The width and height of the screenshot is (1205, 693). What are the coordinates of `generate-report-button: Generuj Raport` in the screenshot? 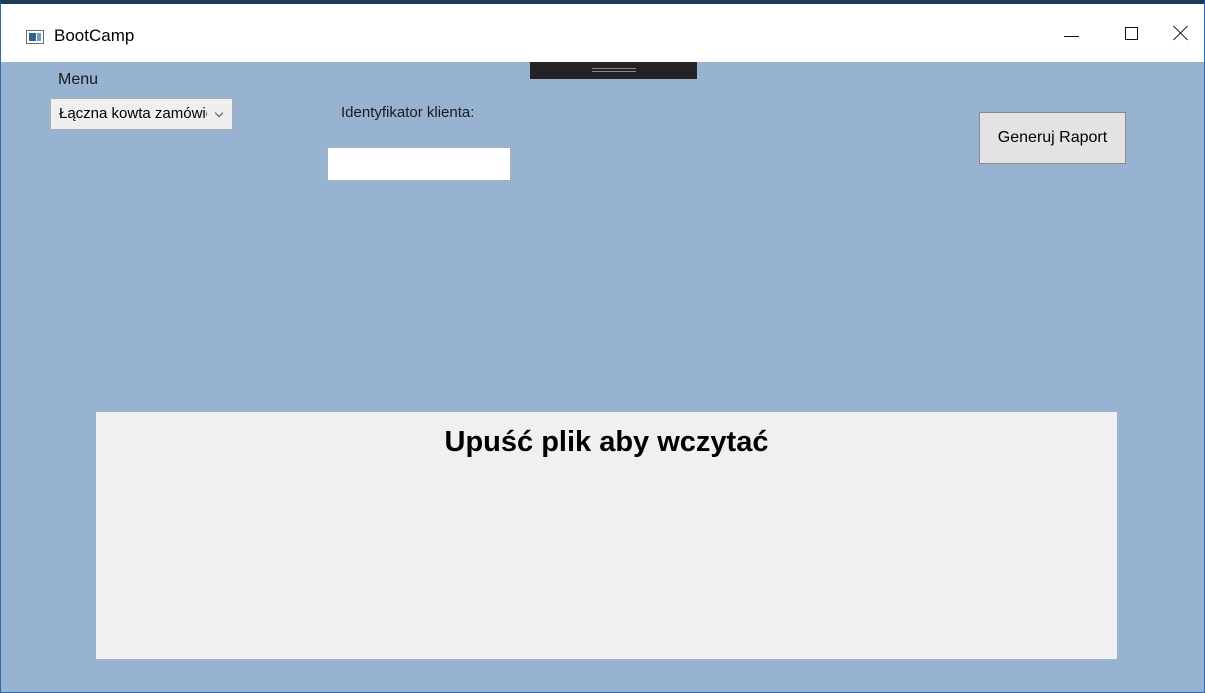 It's located at (1052, 138).